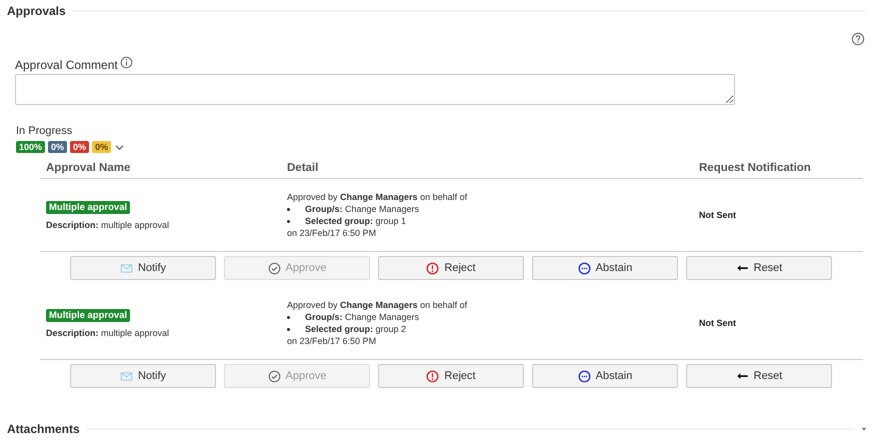 The image size is (879, 440). I want to click on column-header: Approval Name, so click(88, 168).